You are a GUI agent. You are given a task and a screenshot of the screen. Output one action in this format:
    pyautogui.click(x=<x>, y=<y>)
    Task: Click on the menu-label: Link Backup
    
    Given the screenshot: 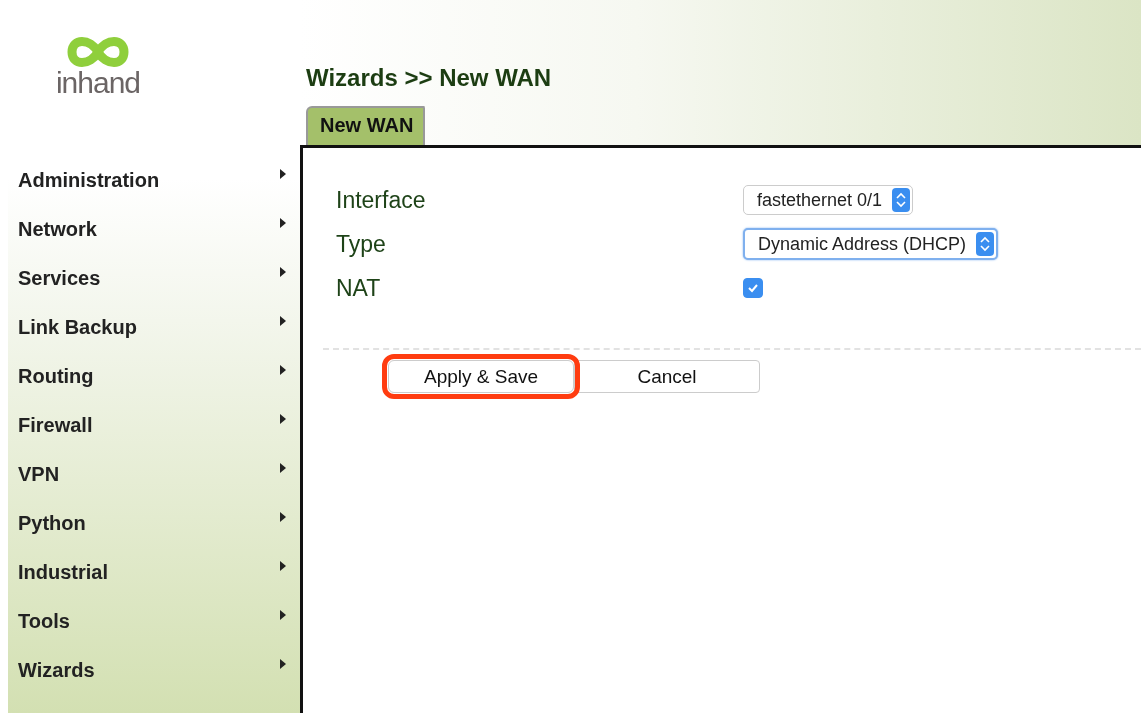 What is the action you would take?
    pyautogui.click(x=77, y=327)
    